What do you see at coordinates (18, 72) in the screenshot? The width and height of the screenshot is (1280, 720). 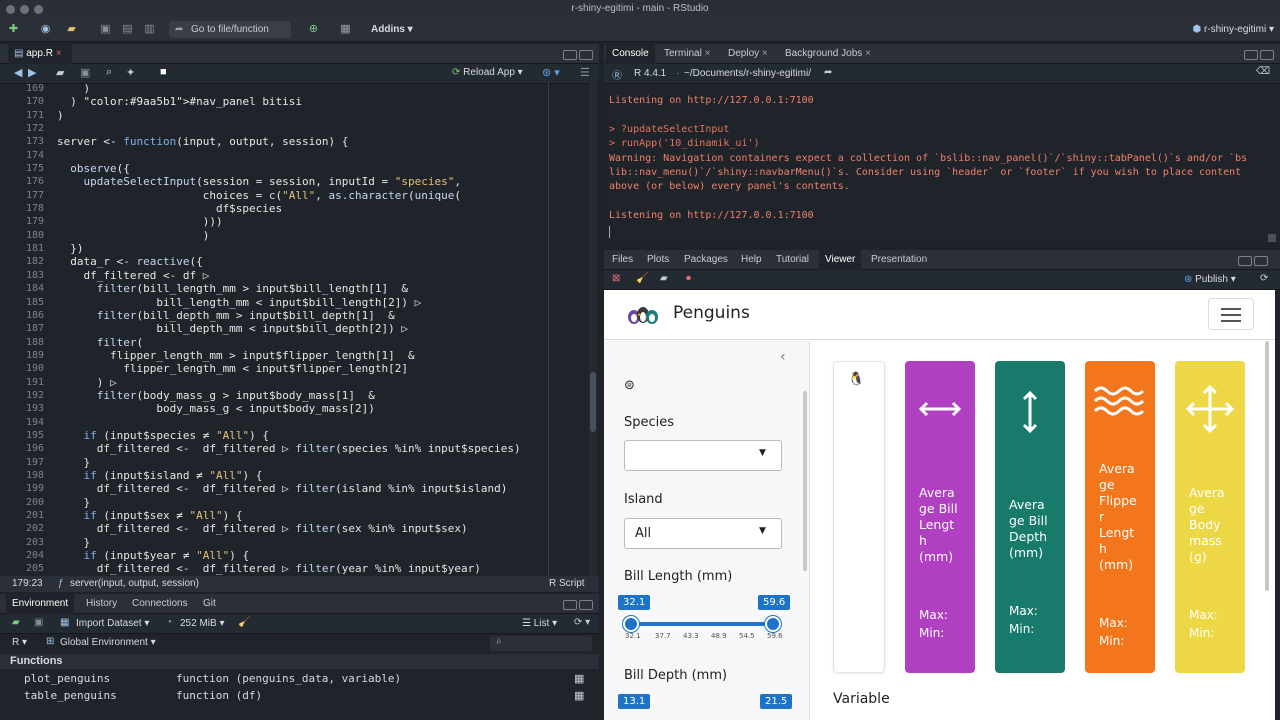 I see `back-icon: ◀` at bounding box center [18, 72].